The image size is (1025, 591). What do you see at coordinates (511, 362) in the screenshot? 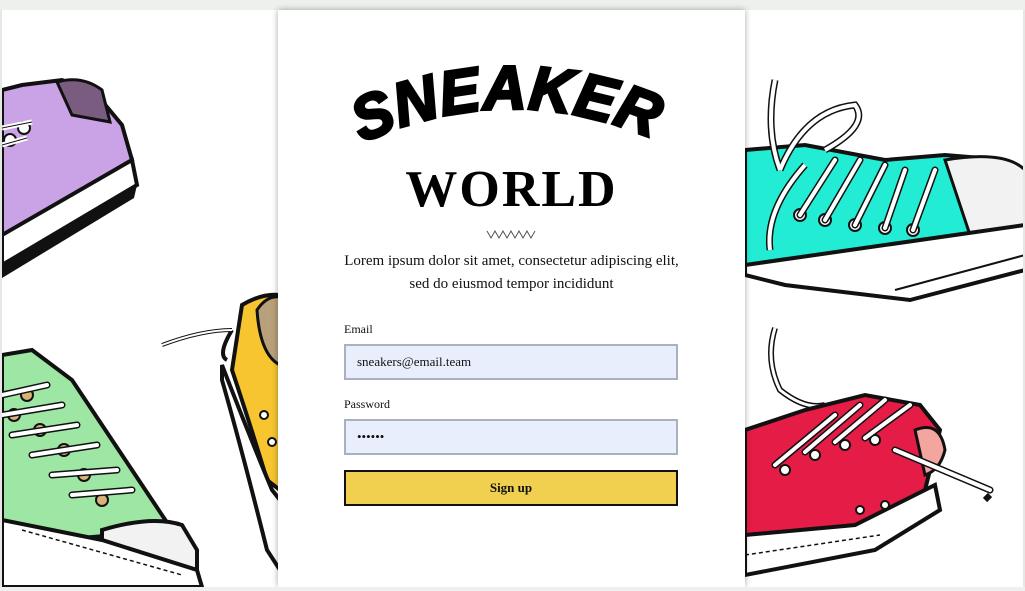
I see `email-field` at bounding box center [511, 362].